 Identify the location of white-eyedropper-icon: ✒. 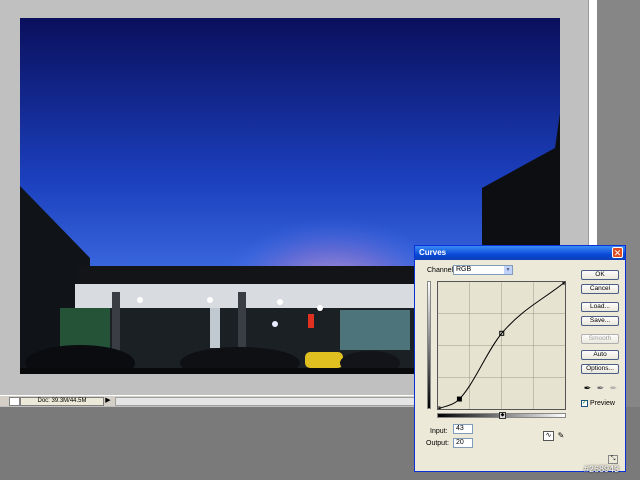
(613, 388).